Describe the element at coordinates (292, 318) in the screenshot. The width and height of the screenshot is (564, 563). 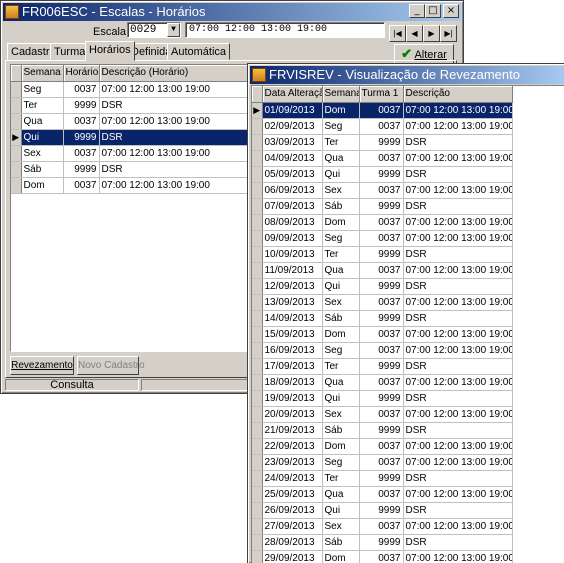
I see `cell-data-alteracao: 14/09/2013` at that location.